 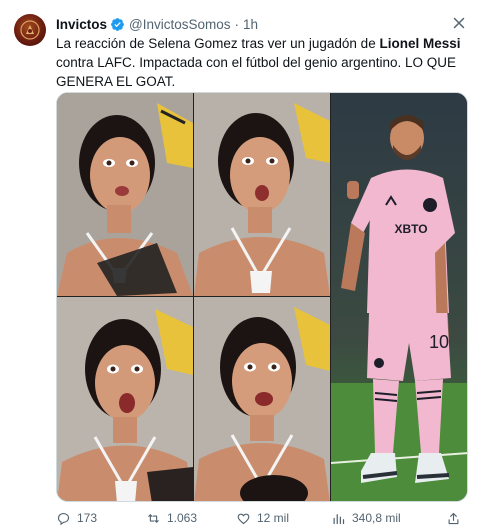 I want to click on reply-button: 173, so click(x=76, y=518).